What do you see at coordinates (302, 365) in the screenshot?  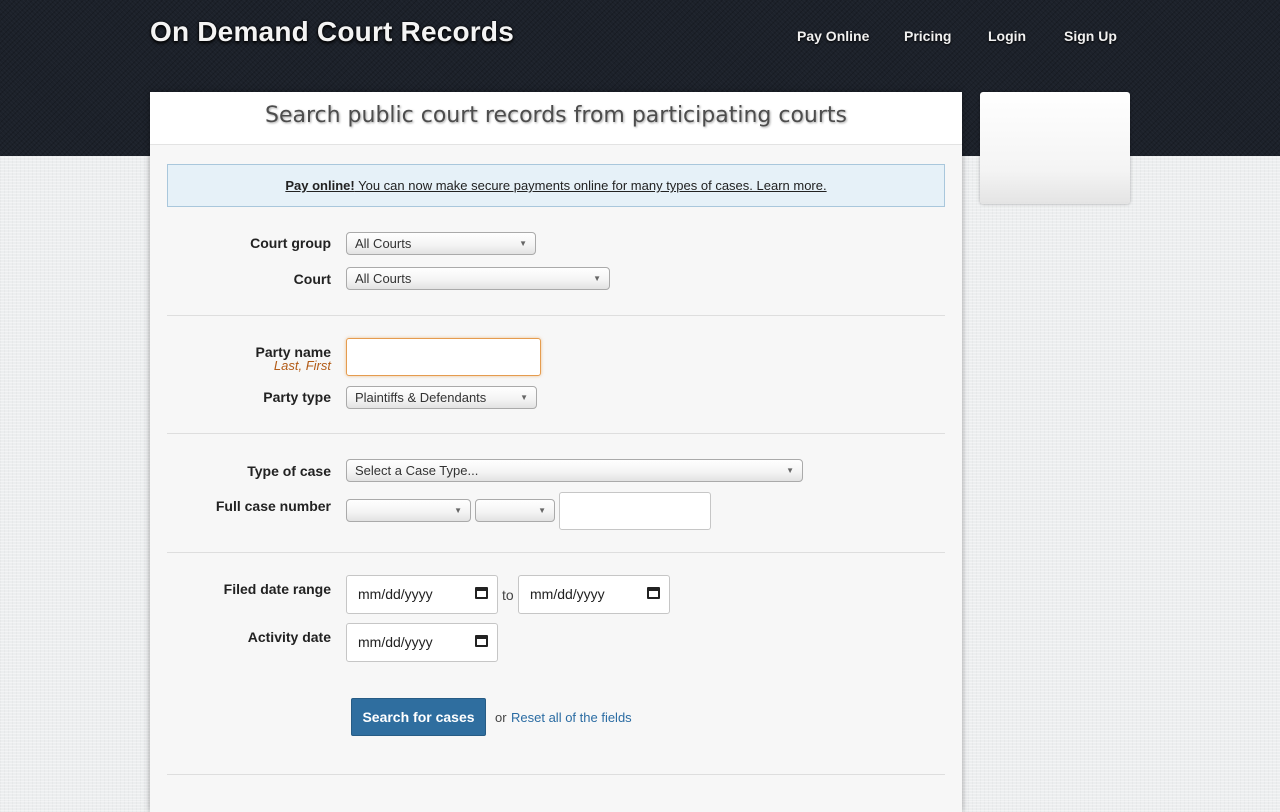 I see `party-name-hint: Last, First` at bounding box center [302, 365].